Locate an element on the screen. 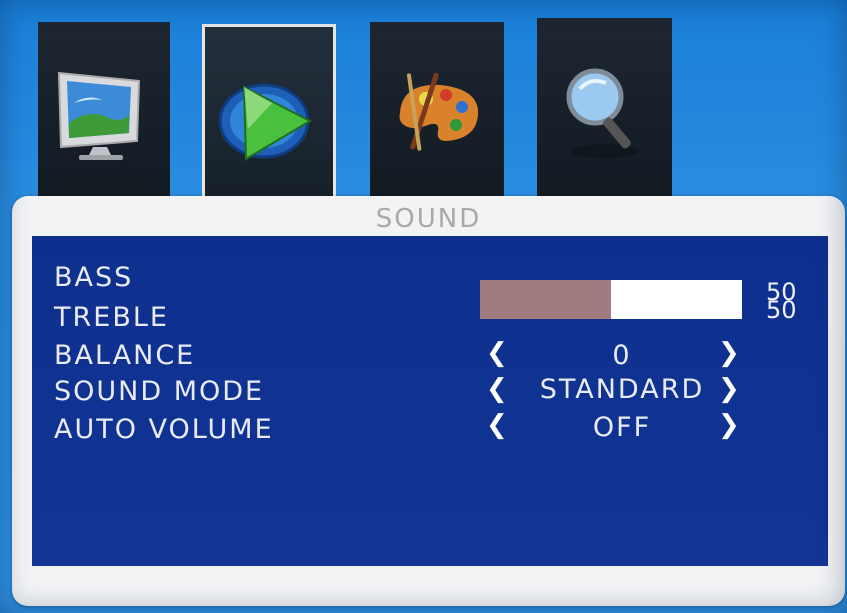 The image size is (847, 613). treble-label: TREBLE is located at coordinates (111, 317).